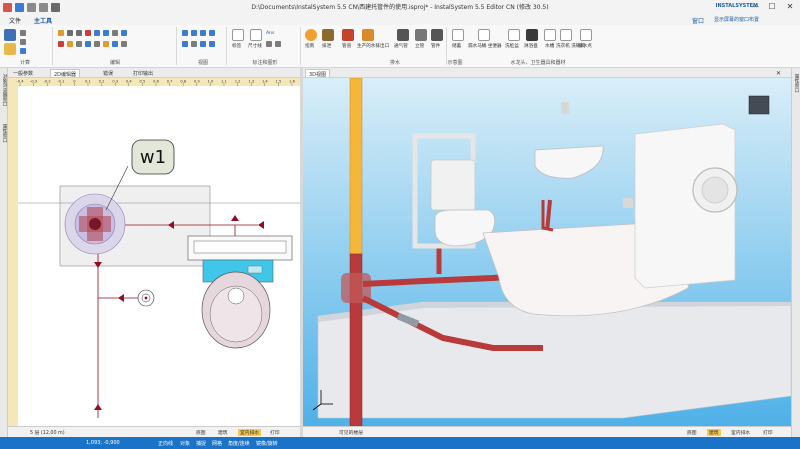 This screenshot has height=449, width=800. What do you see at coordinates (458, 35) in the screenshot?
I see `storage-icon` at bounding box center [458, 35].